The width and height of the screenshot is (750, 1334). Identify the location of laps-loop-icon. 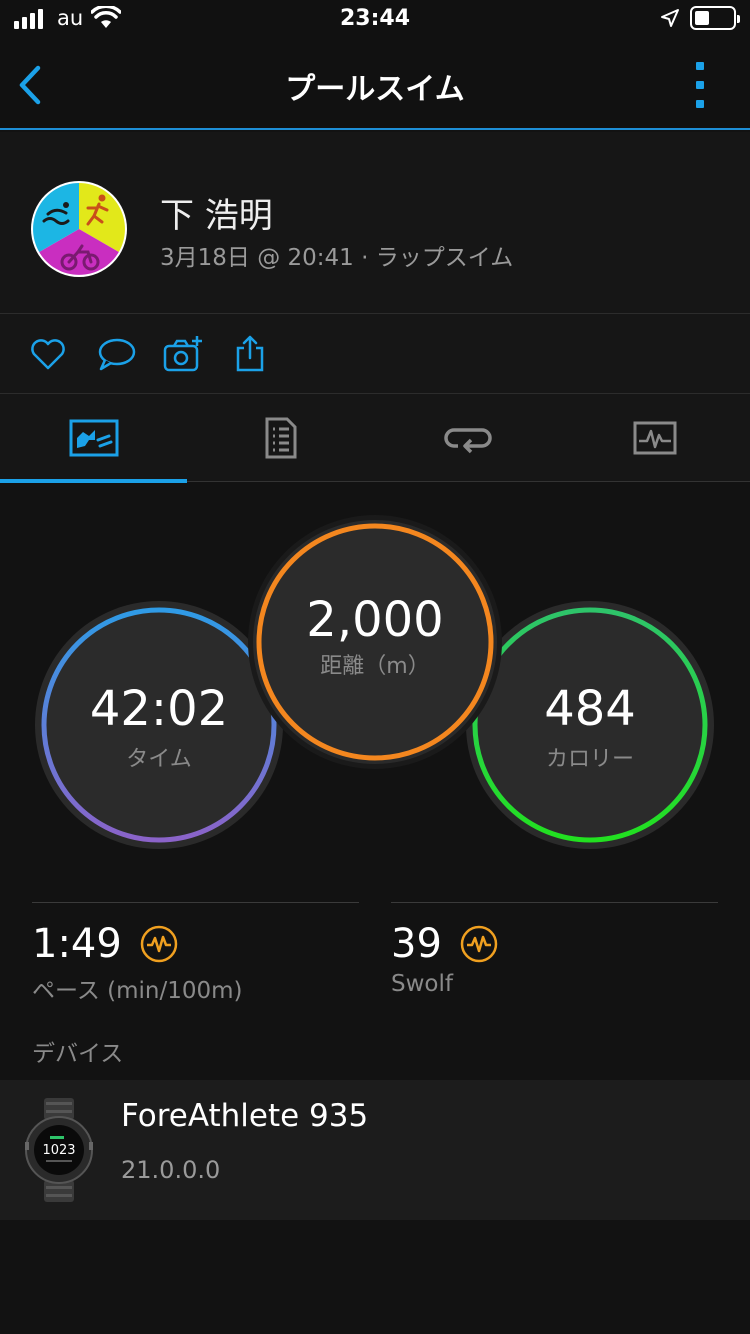
(467, 441).